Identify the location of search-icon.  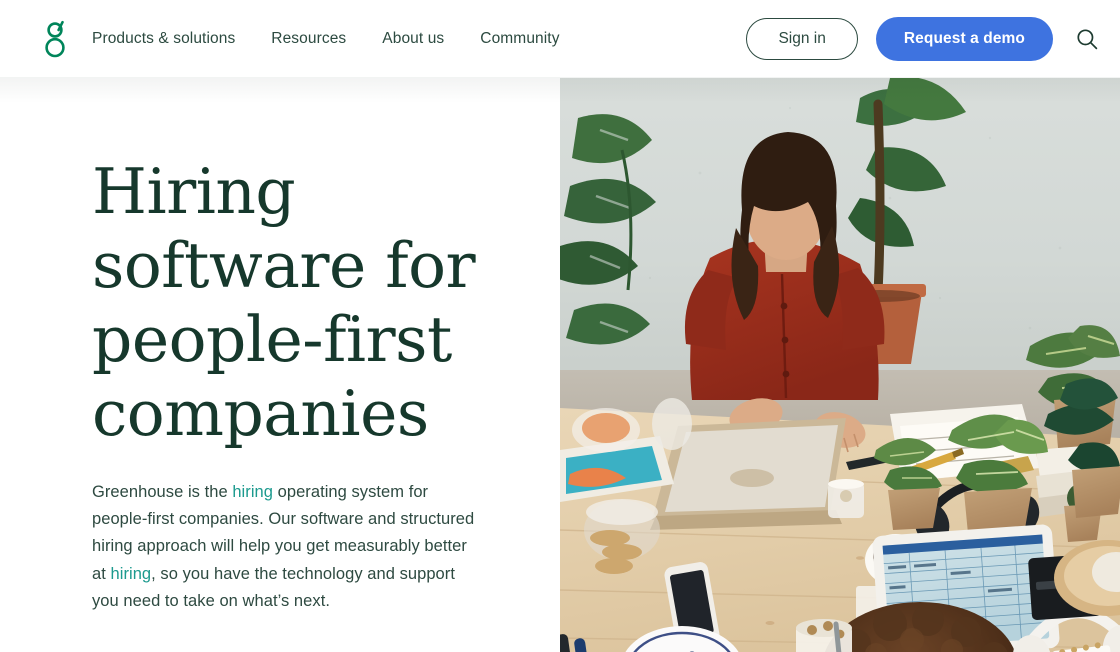
(1087, 38).